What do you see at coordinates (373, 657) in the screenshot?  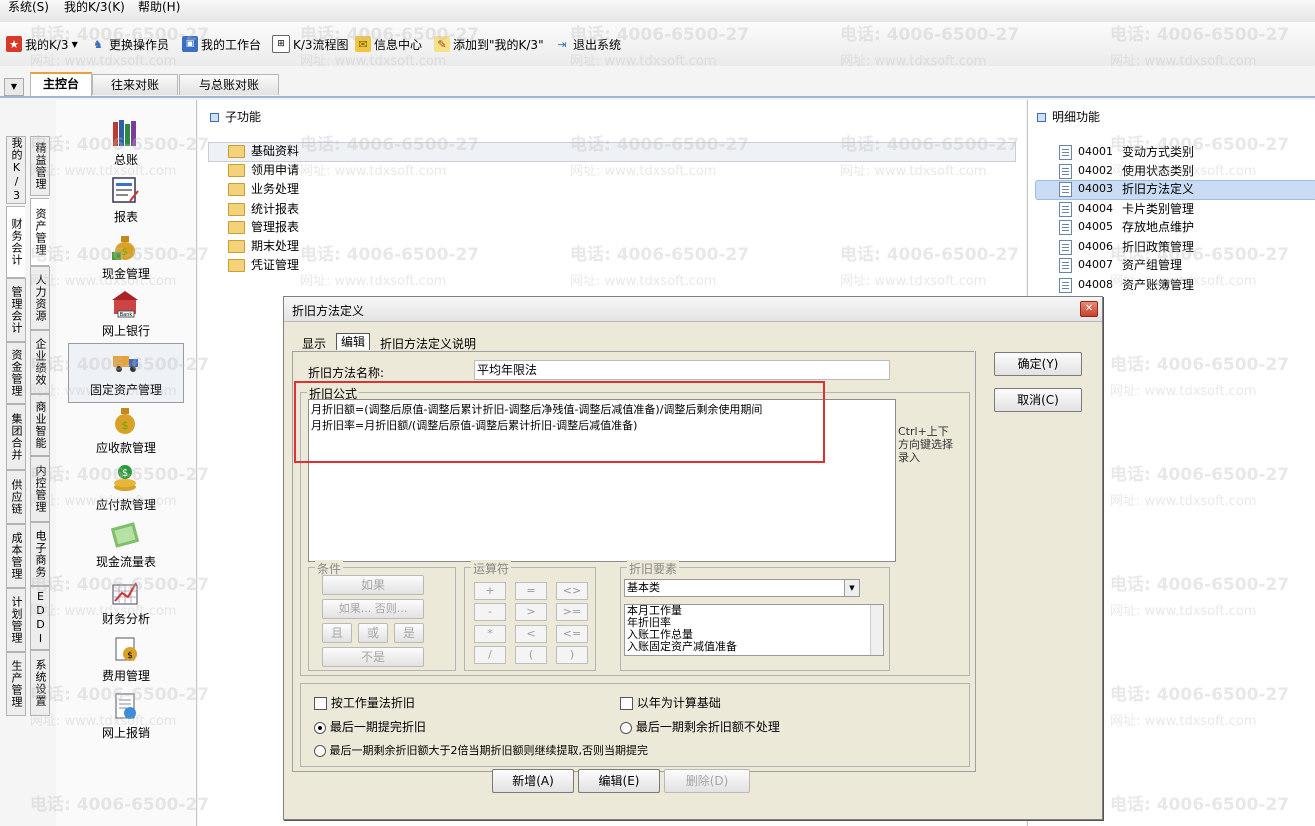 I see `not-button: 不是` at bounding box center [373, 657].